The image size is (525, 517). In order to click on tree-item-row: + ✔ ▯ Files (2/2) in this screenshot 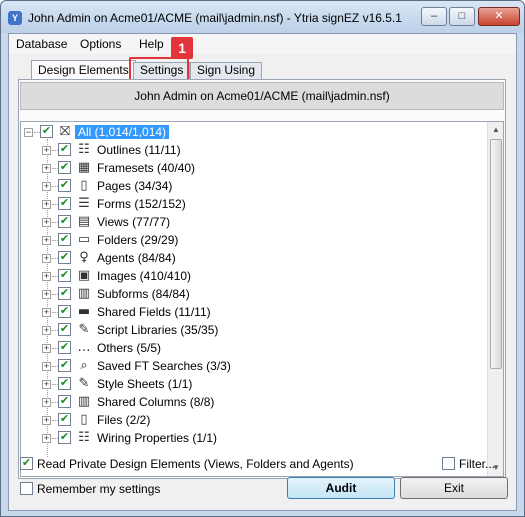, I will do `click(256, 420)`.